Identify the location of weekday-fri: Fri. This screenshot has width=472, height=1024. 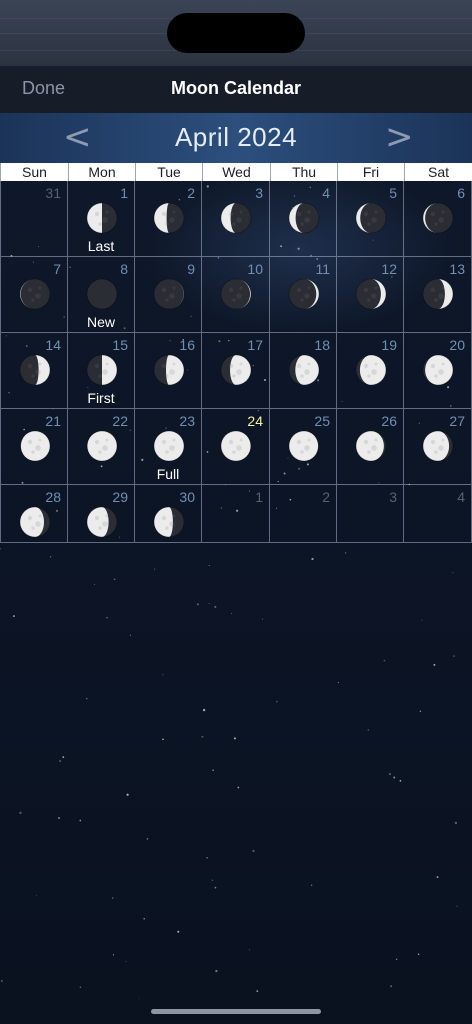
(370, 172).